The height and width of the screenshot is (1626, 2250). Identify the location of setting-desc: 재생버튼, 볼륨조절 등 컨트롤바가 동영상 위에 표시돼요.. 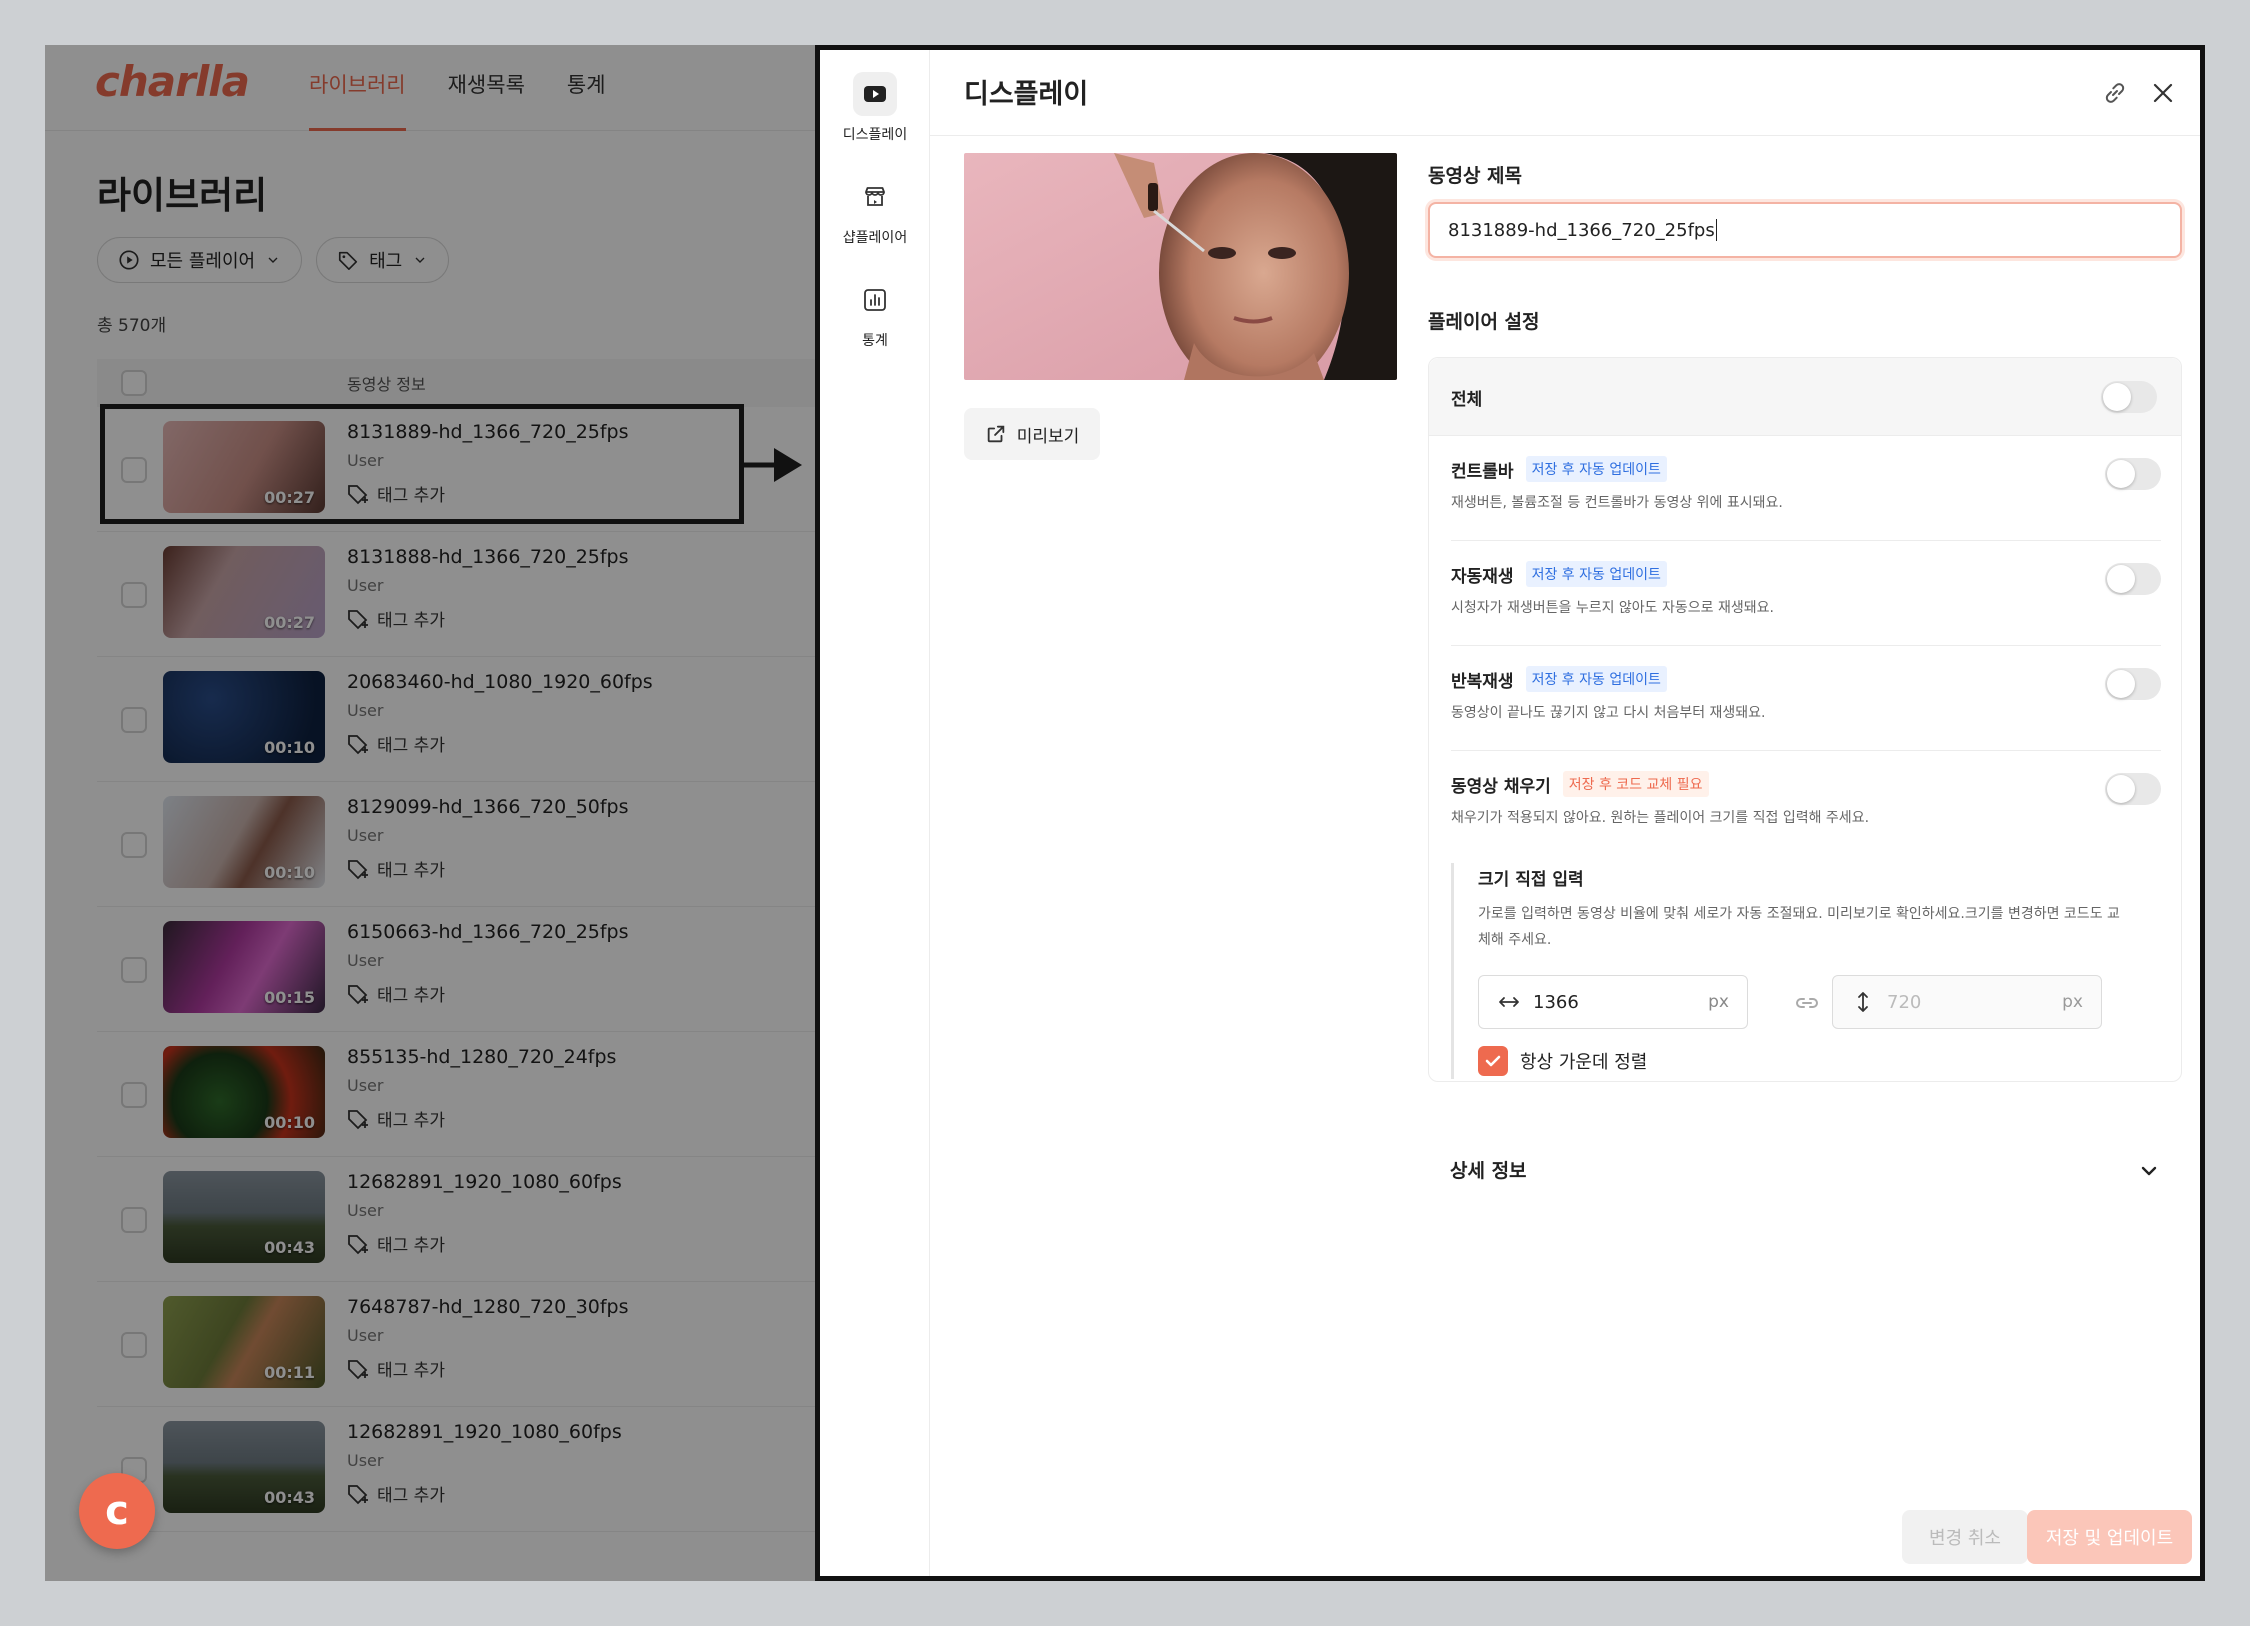
(1617, 503).